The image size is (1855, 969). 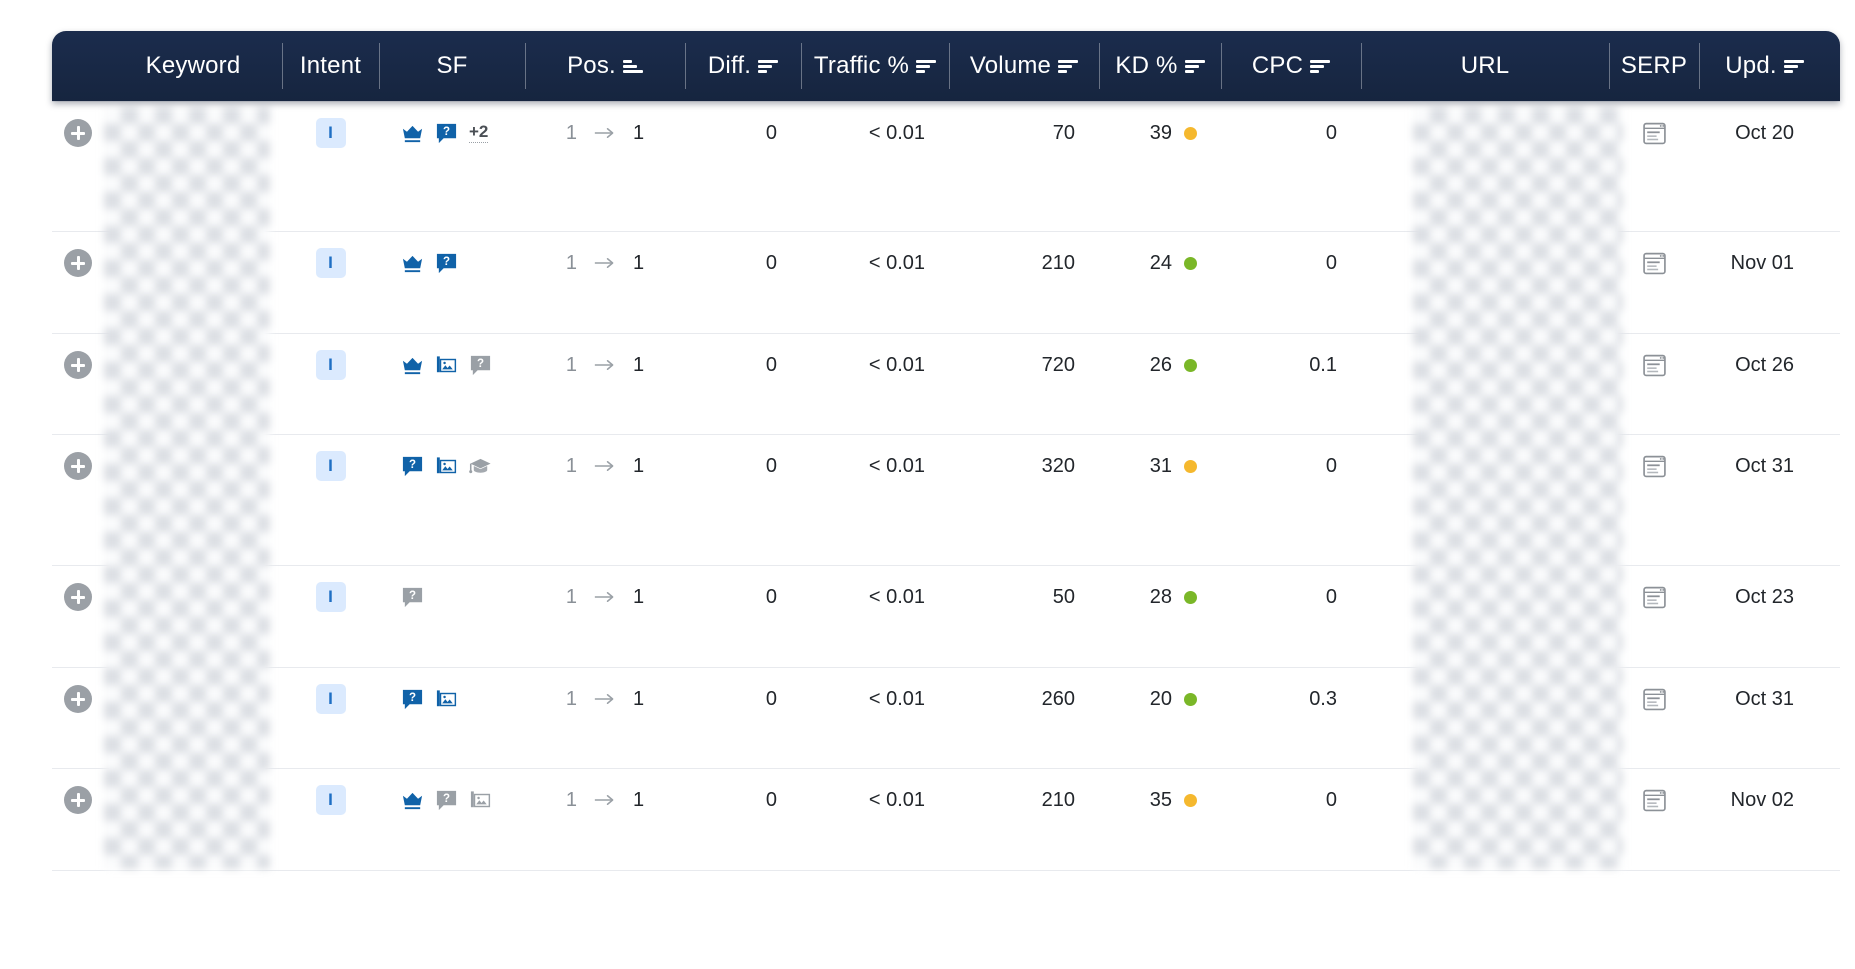 I want to click on updated-date: Oct 23, so click(x=1764, y=596).